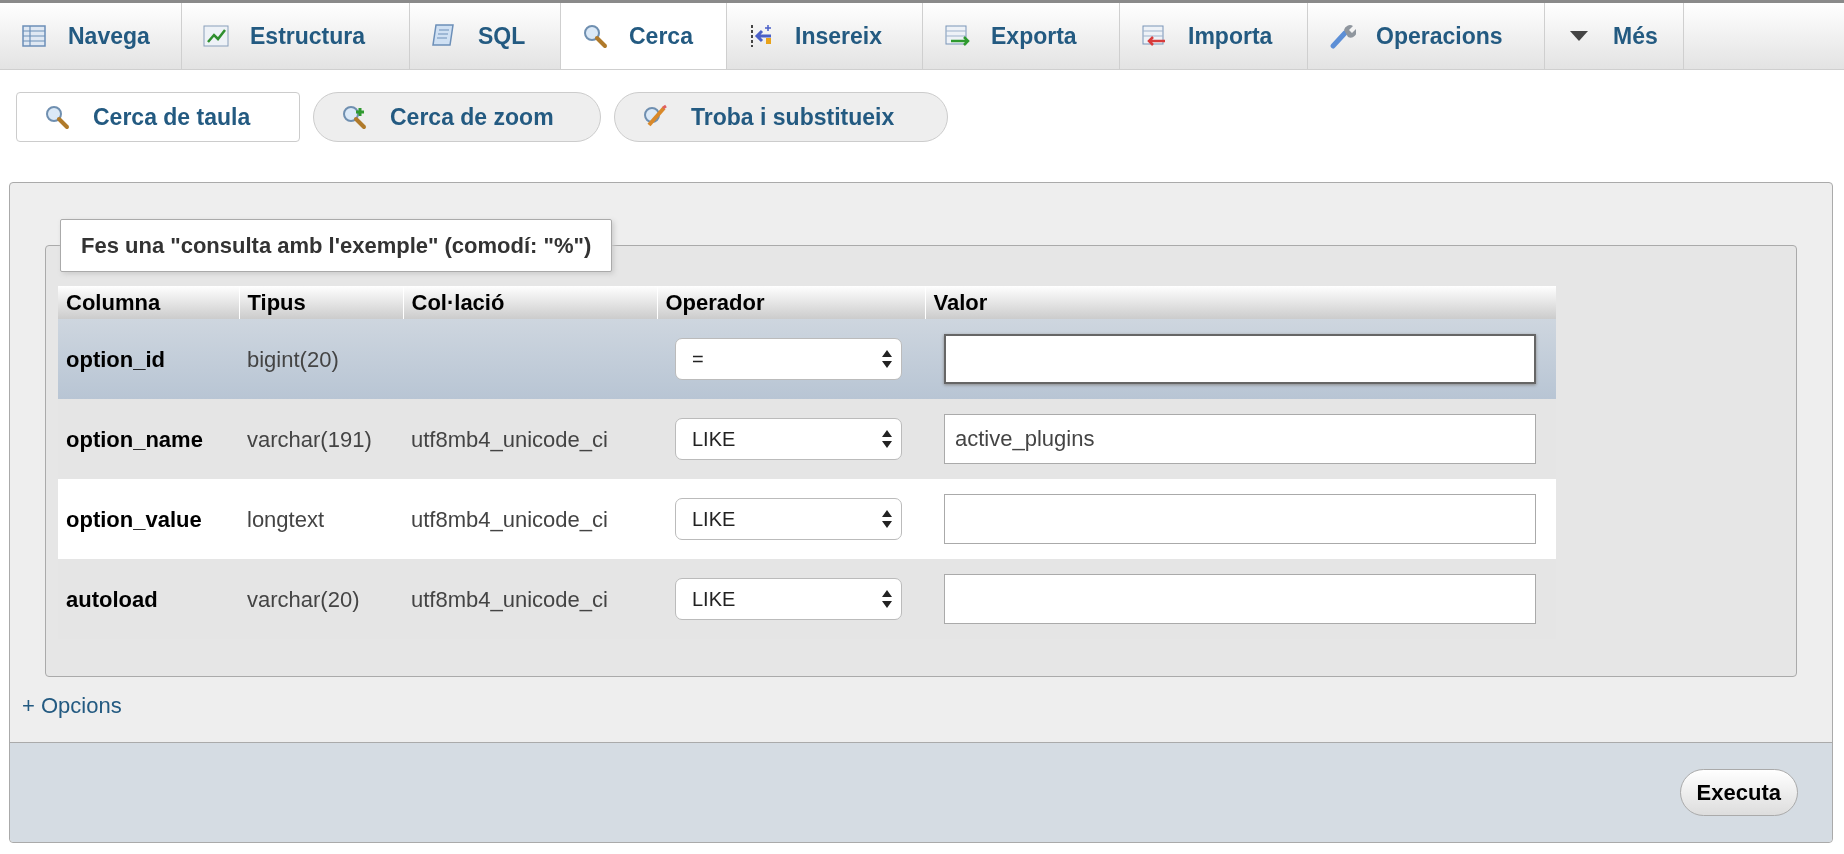  I want to click on execute-button: Executa, so click(1738, 792).